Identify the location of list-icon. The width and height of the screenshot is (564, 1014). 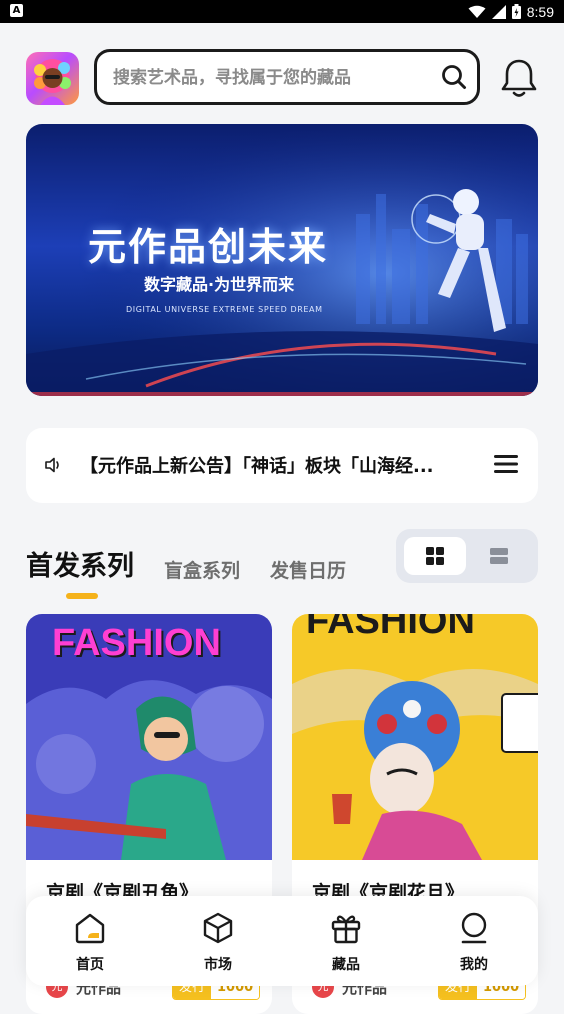
(499, 556).